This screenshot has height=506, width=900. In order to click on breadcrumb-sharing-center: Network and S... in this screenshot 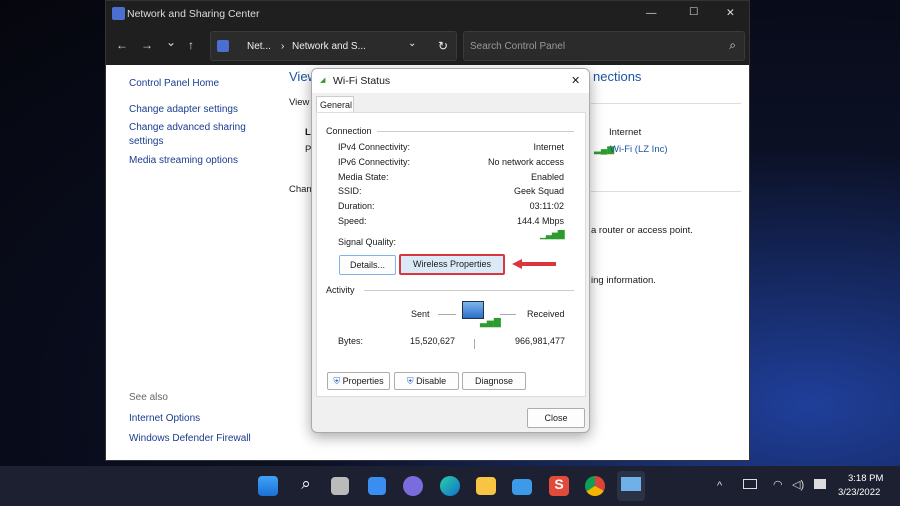, I will do `click(329, 46)`.